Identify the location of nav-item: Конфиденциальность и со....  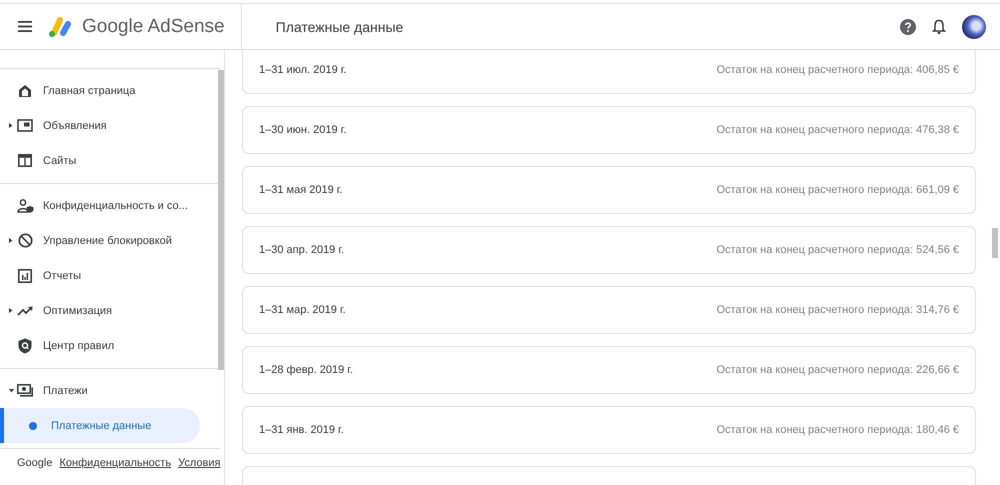
(110, 205).